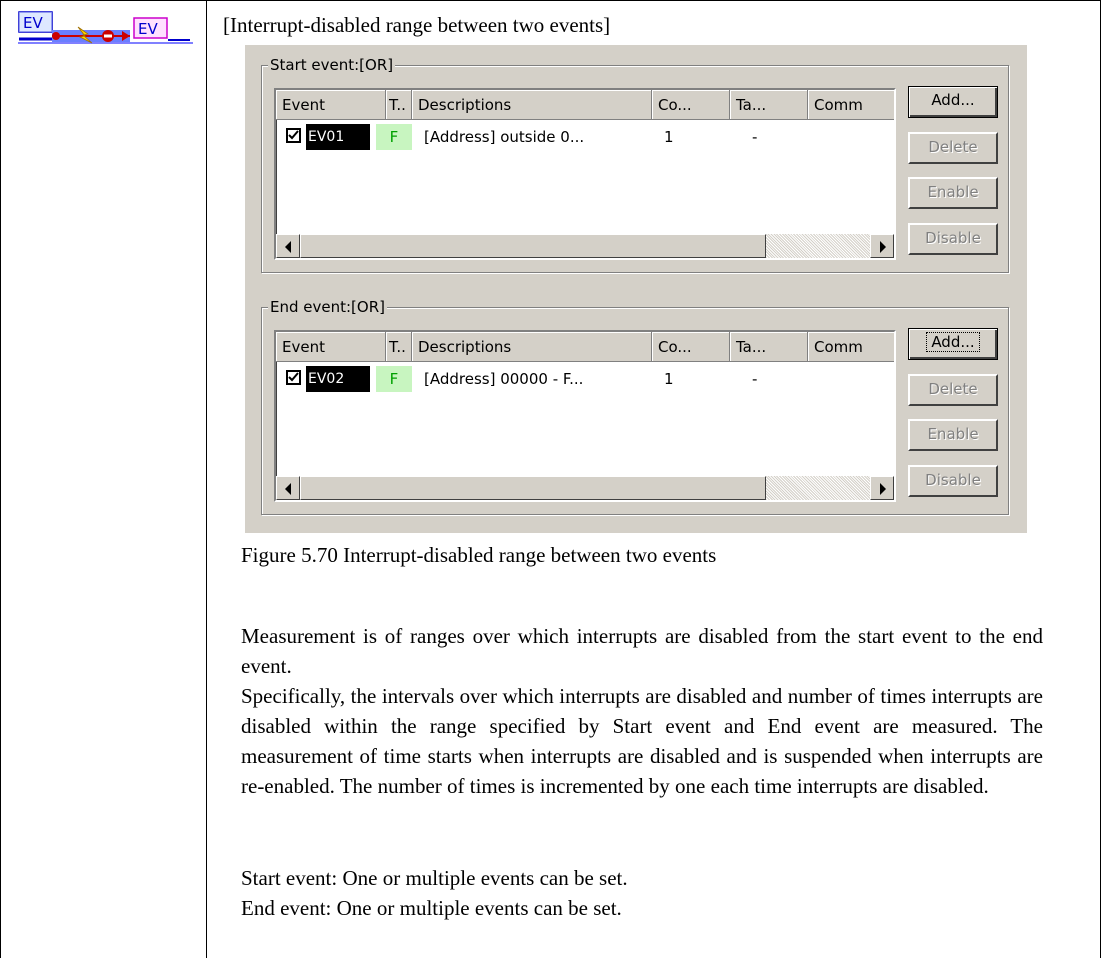  Describe the element at coordinates (105, 27) in the screenshot. I see `interrupt-disabled-range-icon: EV EV` at that location.